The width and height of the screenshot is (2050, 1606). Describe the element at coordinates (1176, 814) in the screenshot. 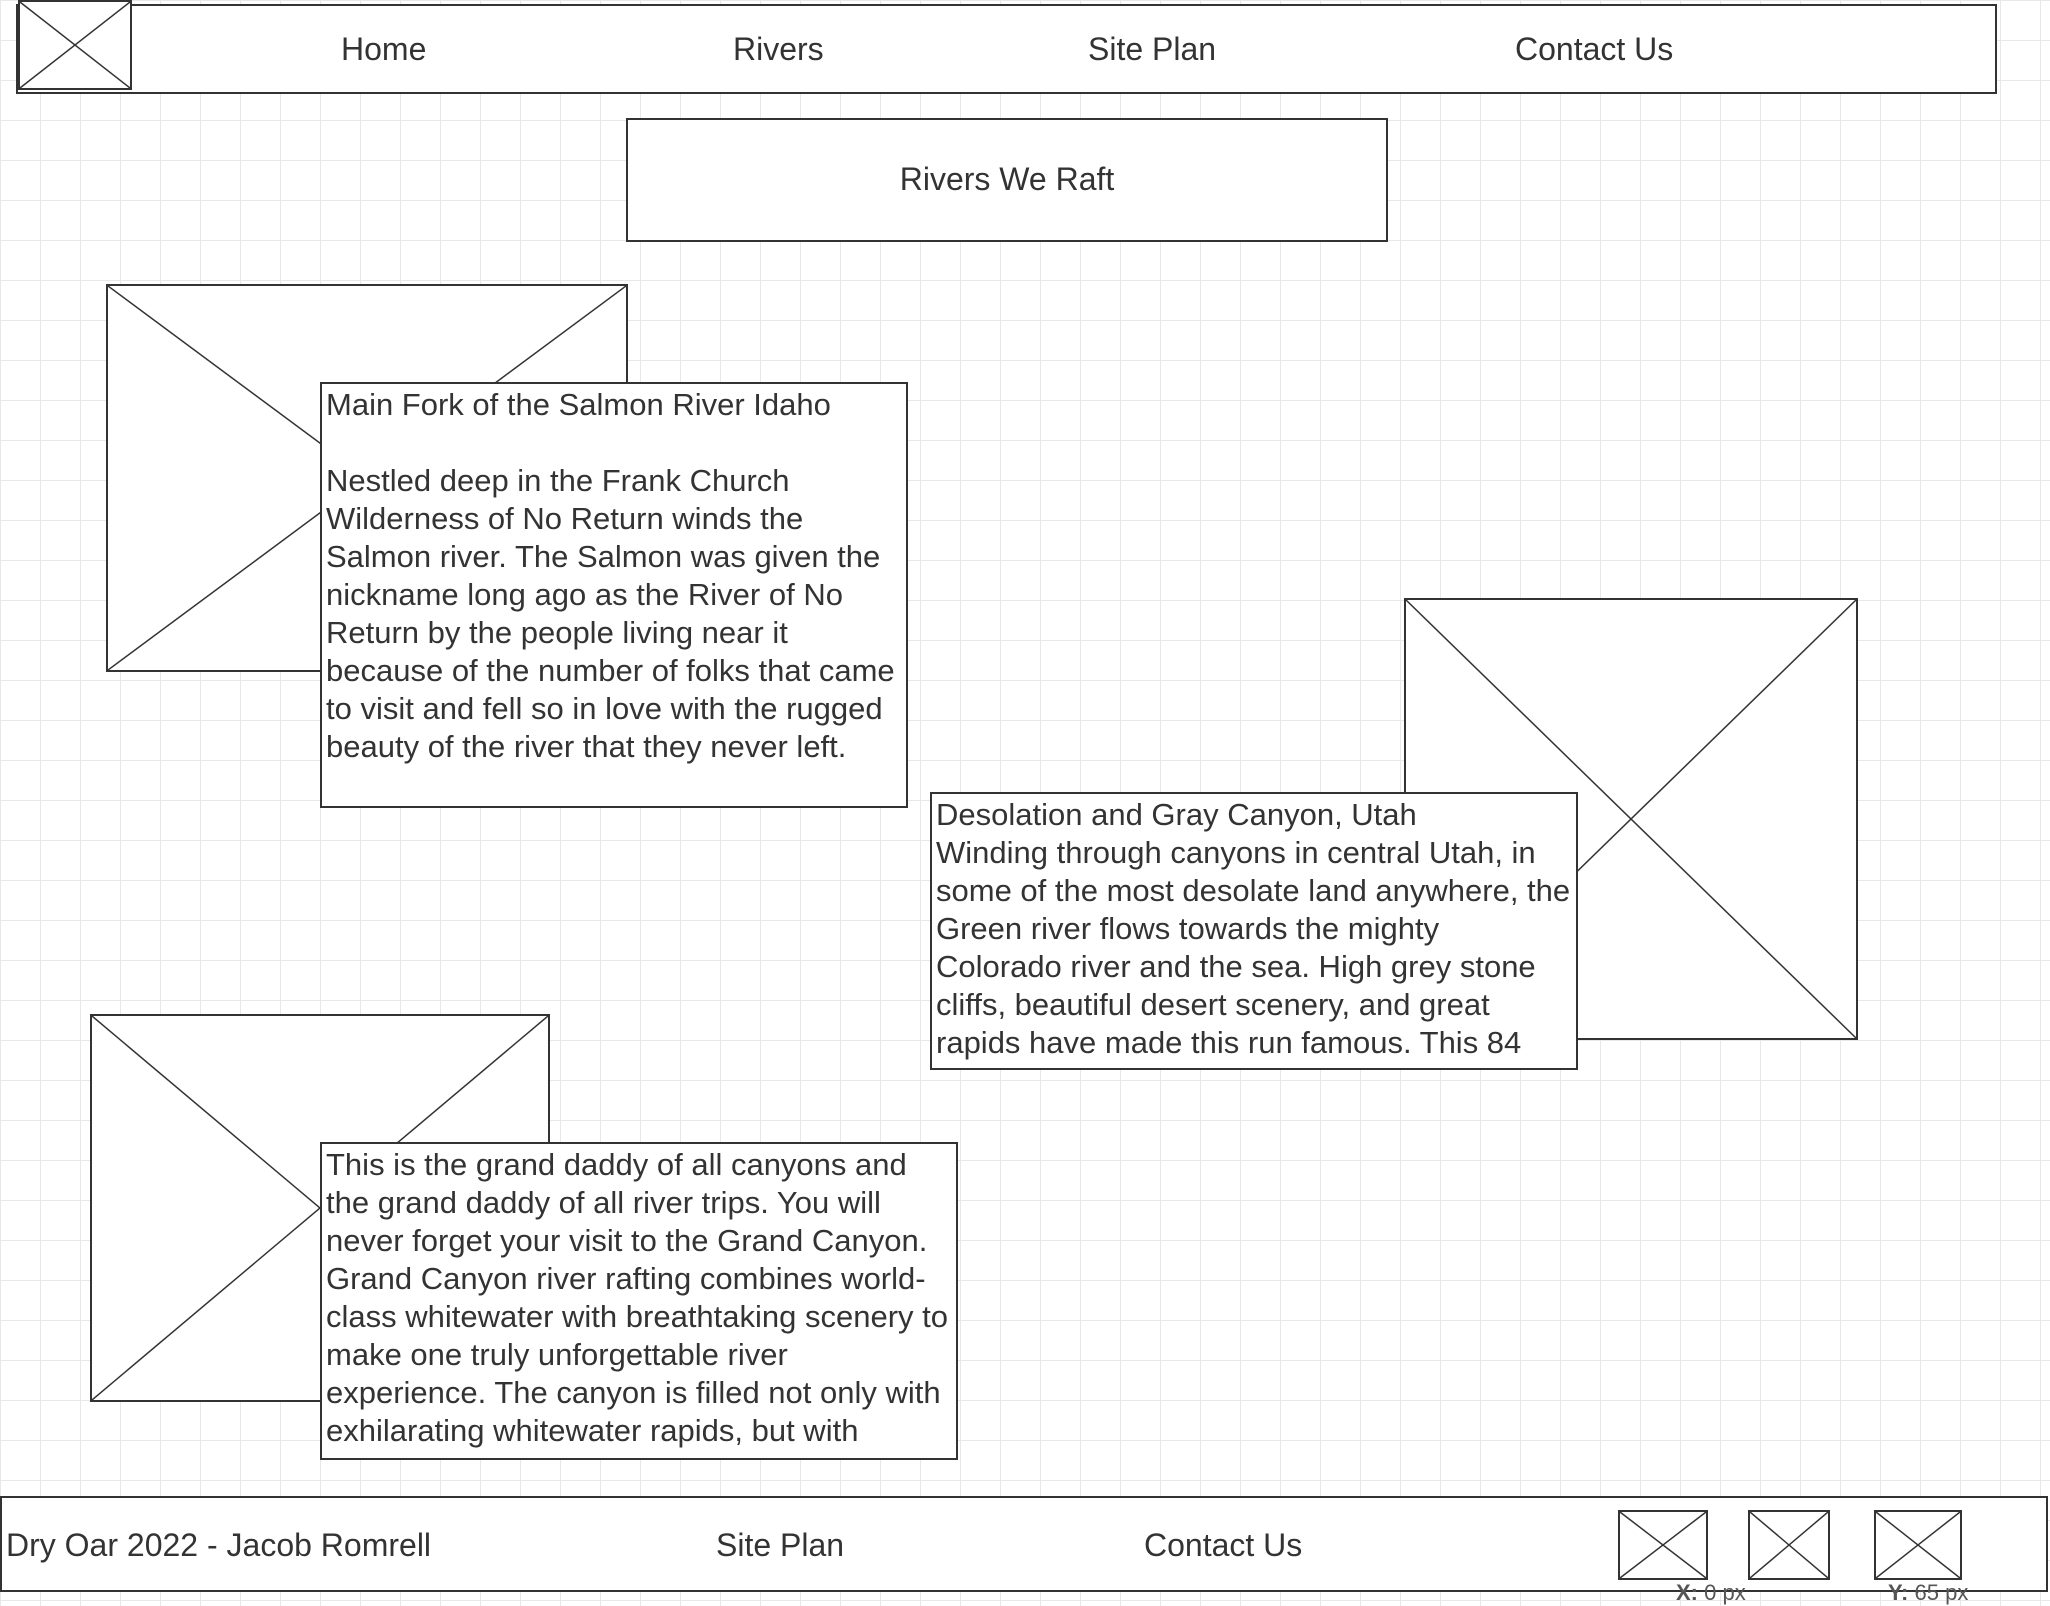

I see `desolation-canyon-title: Desolation and Gray Canyon, Utah` at that location.